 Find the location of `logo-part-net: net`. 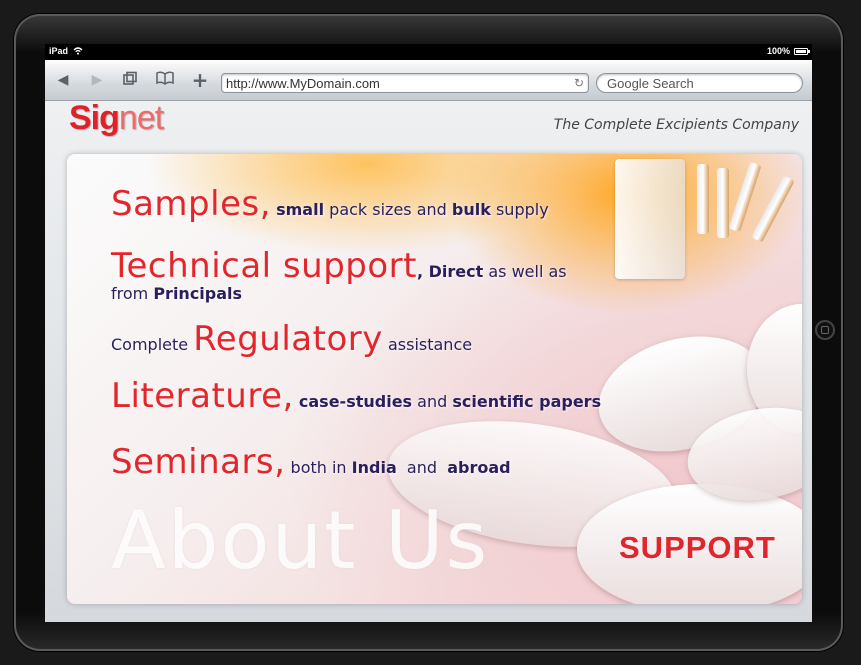

logo-part-net: net is located at coordinates (141, 118).